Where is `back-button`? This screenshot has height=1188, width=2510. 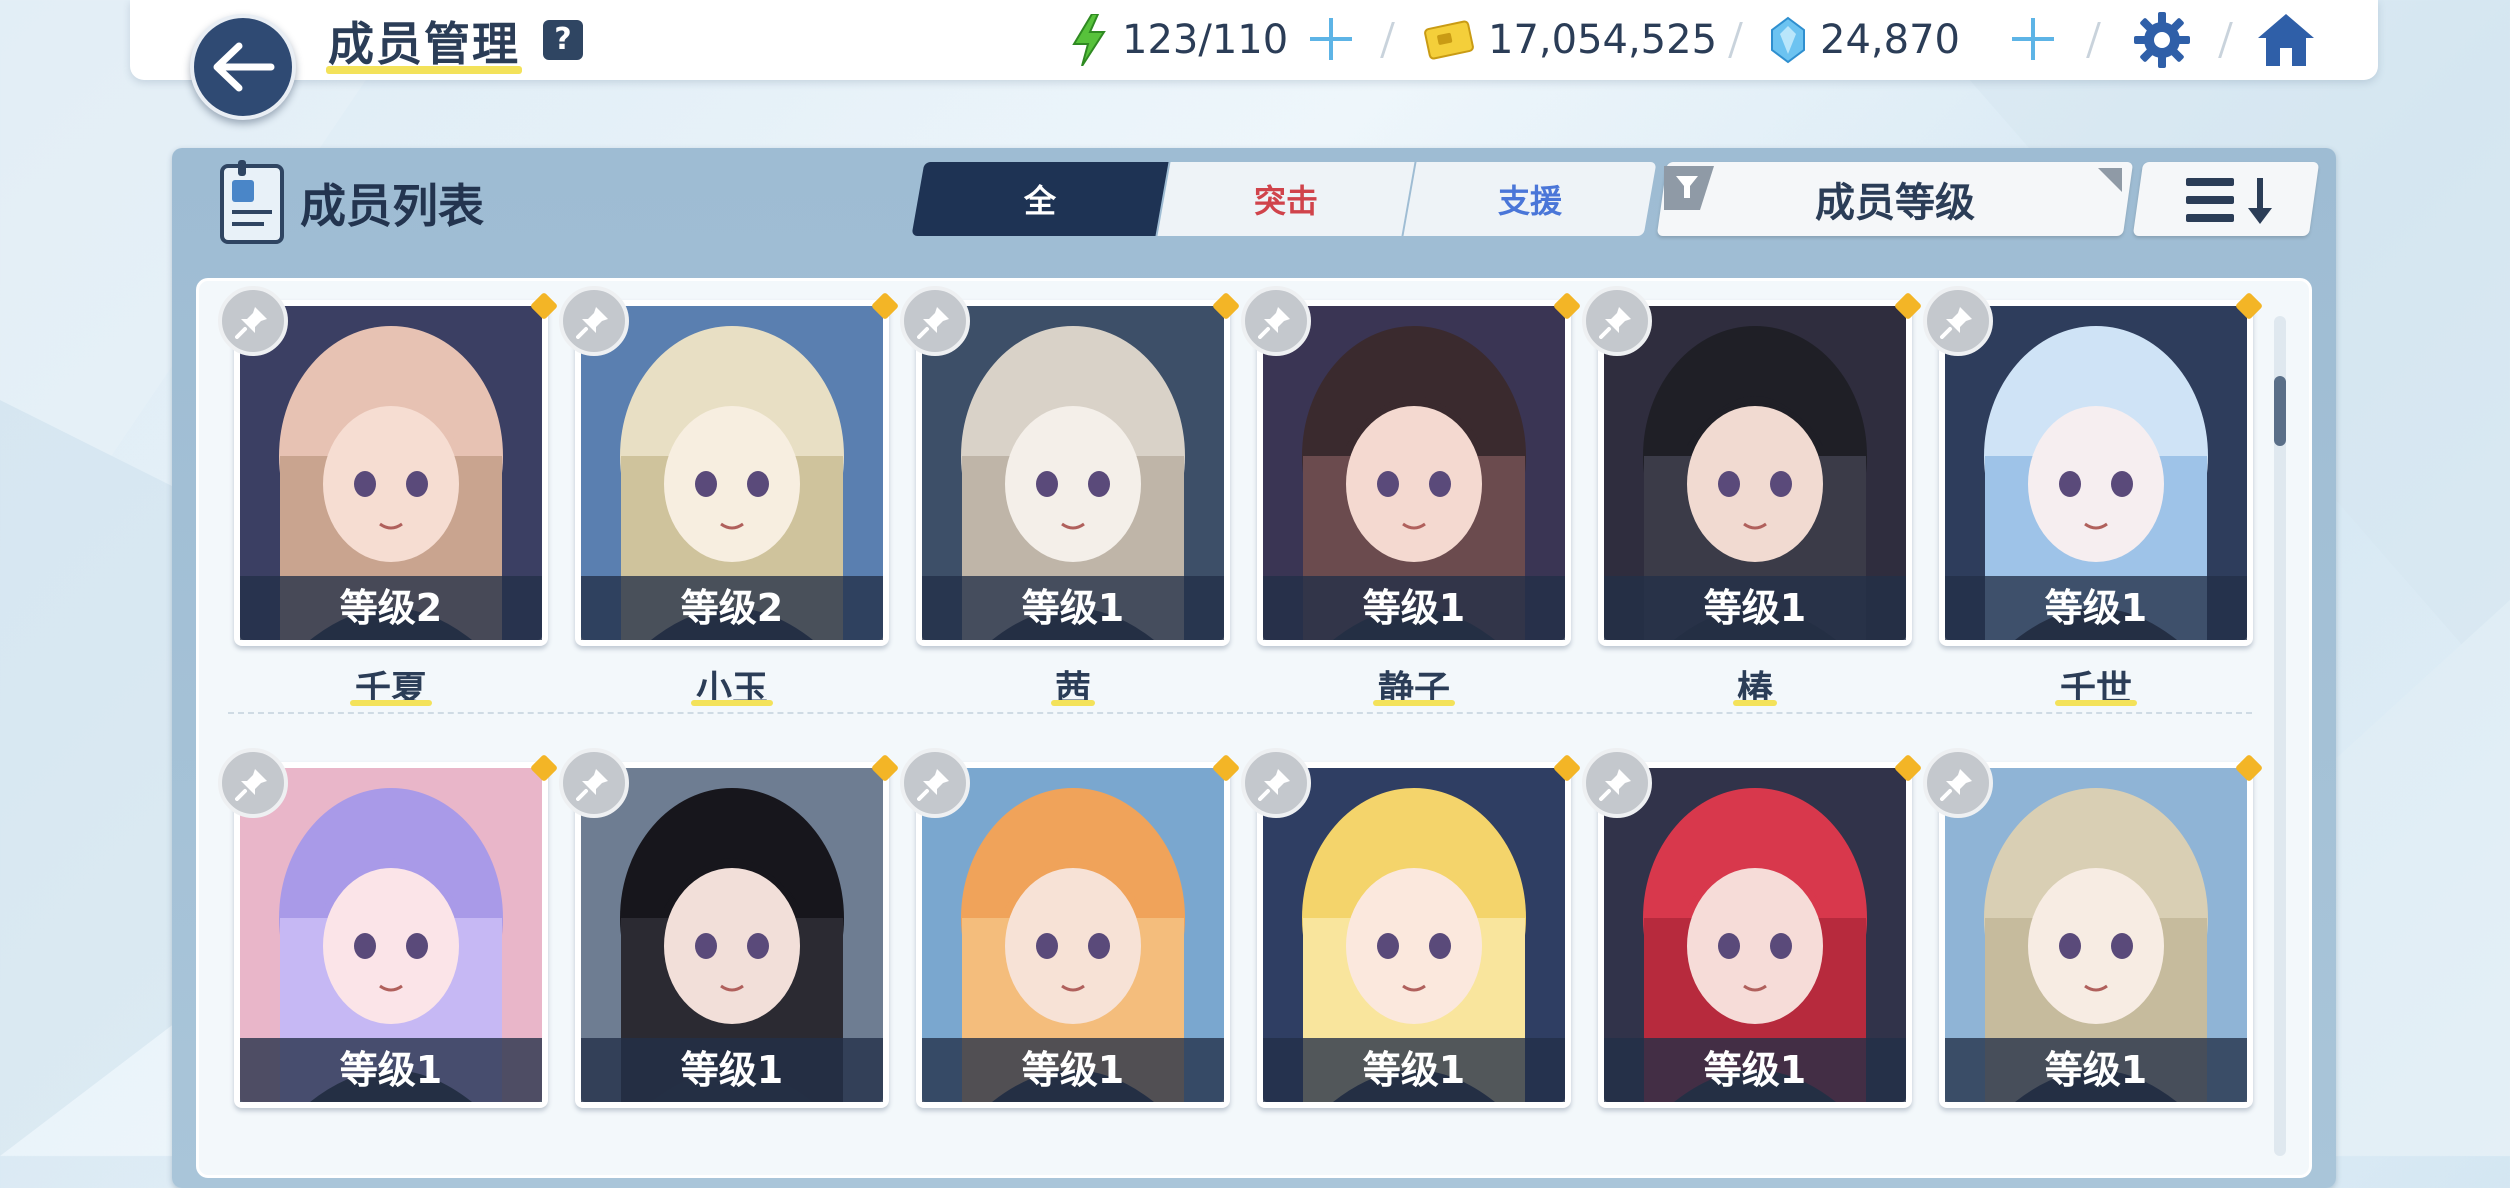
back-button is located at coordinates (243, 67).